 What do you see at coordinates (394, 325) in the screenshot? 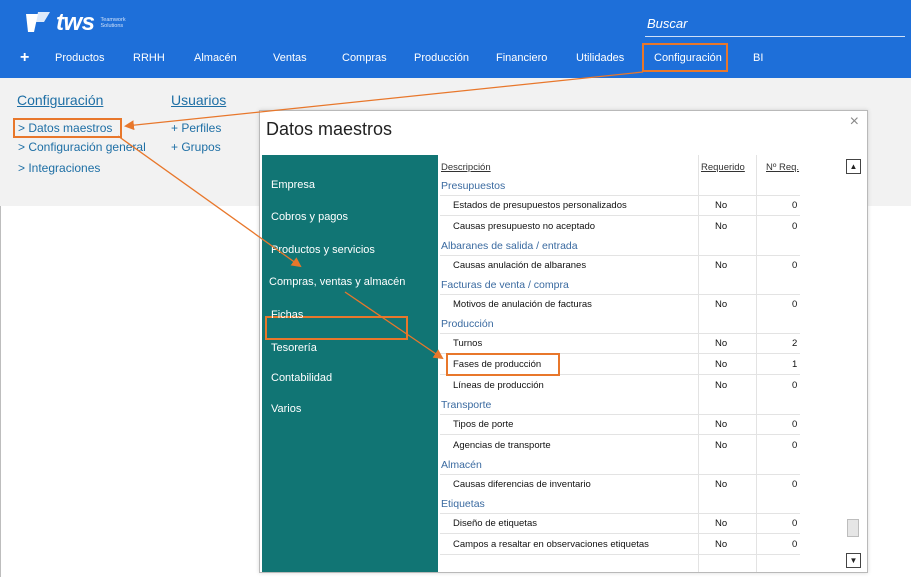
I see `arrow-menu-to-row` at bounding box center [394, 325].